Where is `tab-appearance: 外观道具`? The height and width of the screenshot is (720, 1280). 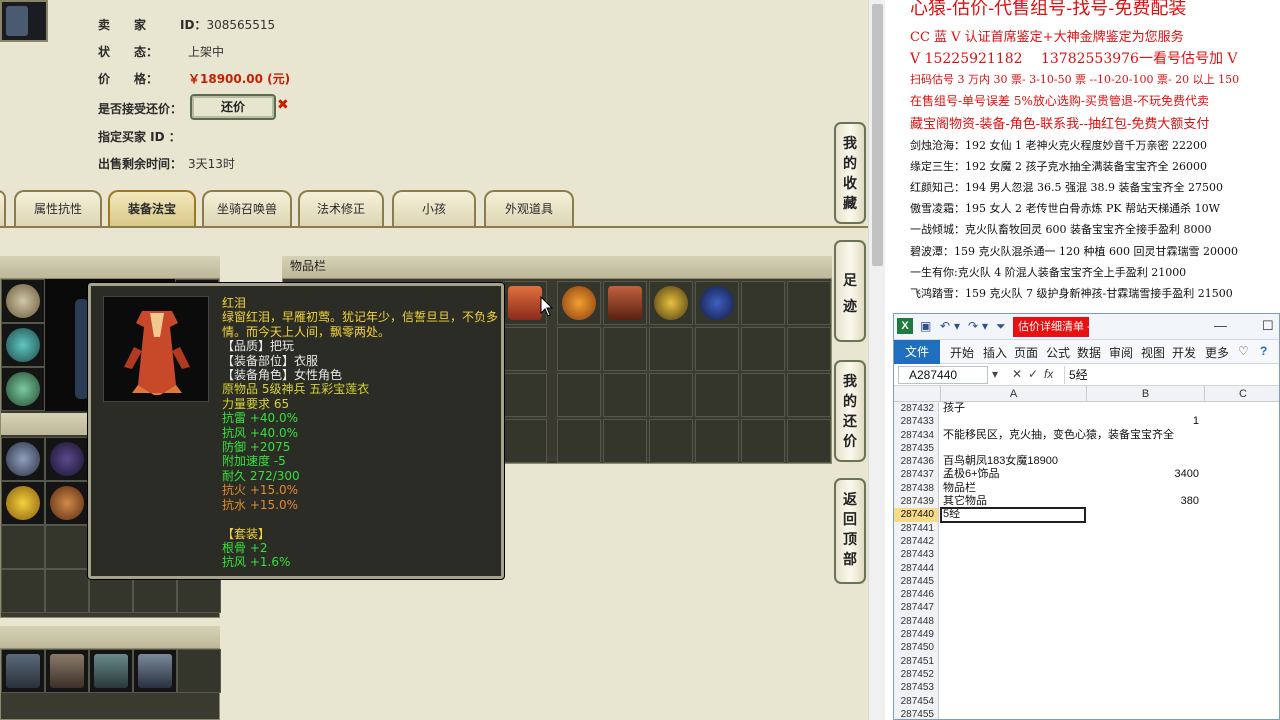 tab-appearance: 外观道具 is located at coordinates (529, 208).